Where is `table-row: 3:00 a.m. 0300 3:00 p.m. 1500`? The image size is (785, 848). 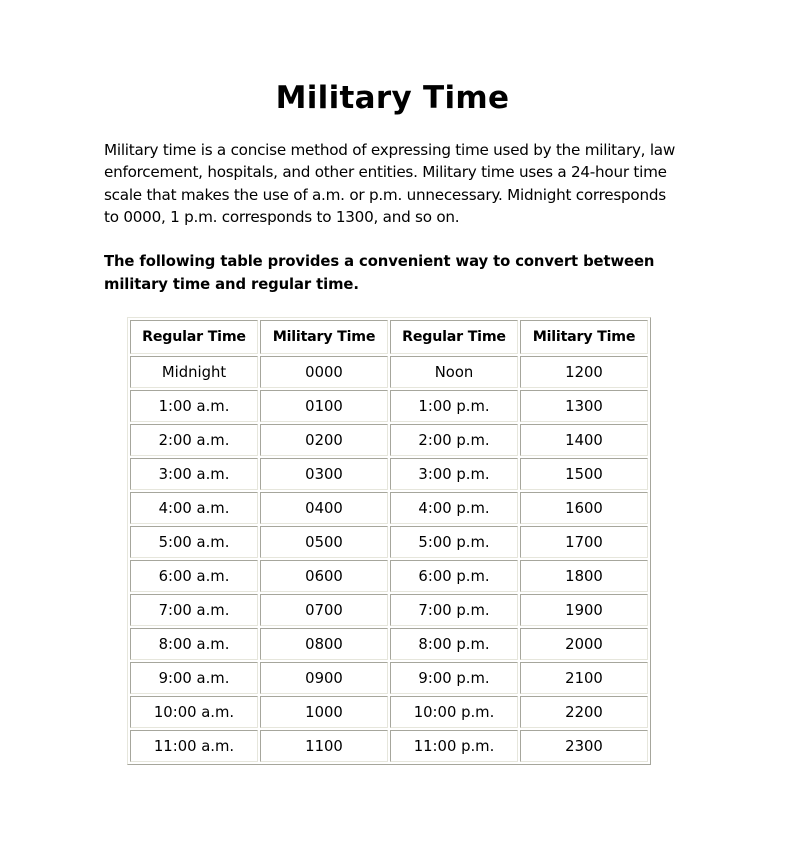
table-row: 3:00 a.m. 0300 3:00 p.m. 1500 is located at coordinates (389, 474).